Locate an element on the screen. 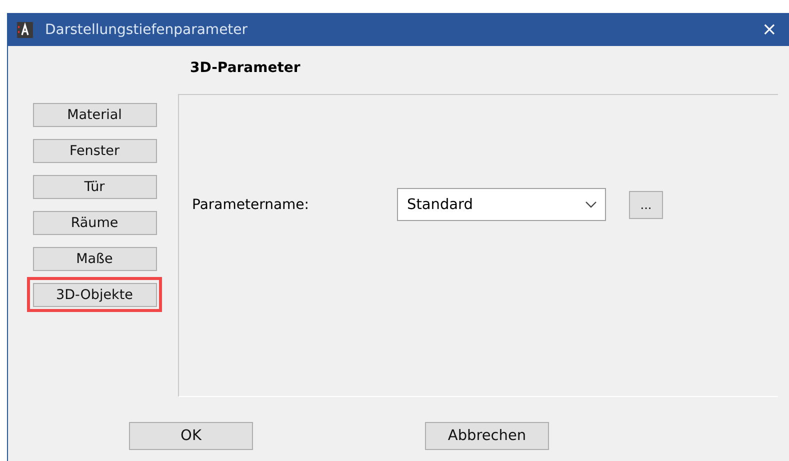 The height and width of the screenshot is (461, 789). dialog-button: OK is located at coordinates (191, 436).